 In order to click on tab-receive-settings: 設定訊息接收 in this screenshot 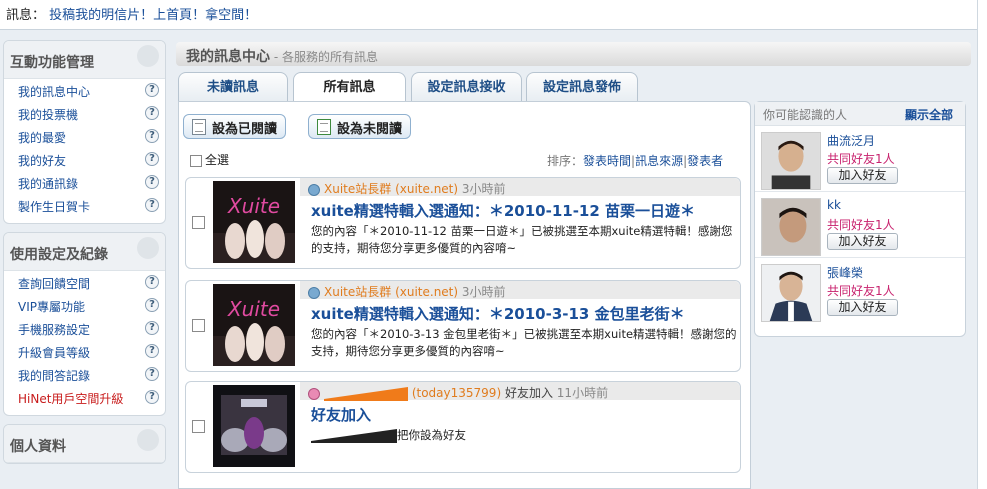, I will do `click(466, 87)`.